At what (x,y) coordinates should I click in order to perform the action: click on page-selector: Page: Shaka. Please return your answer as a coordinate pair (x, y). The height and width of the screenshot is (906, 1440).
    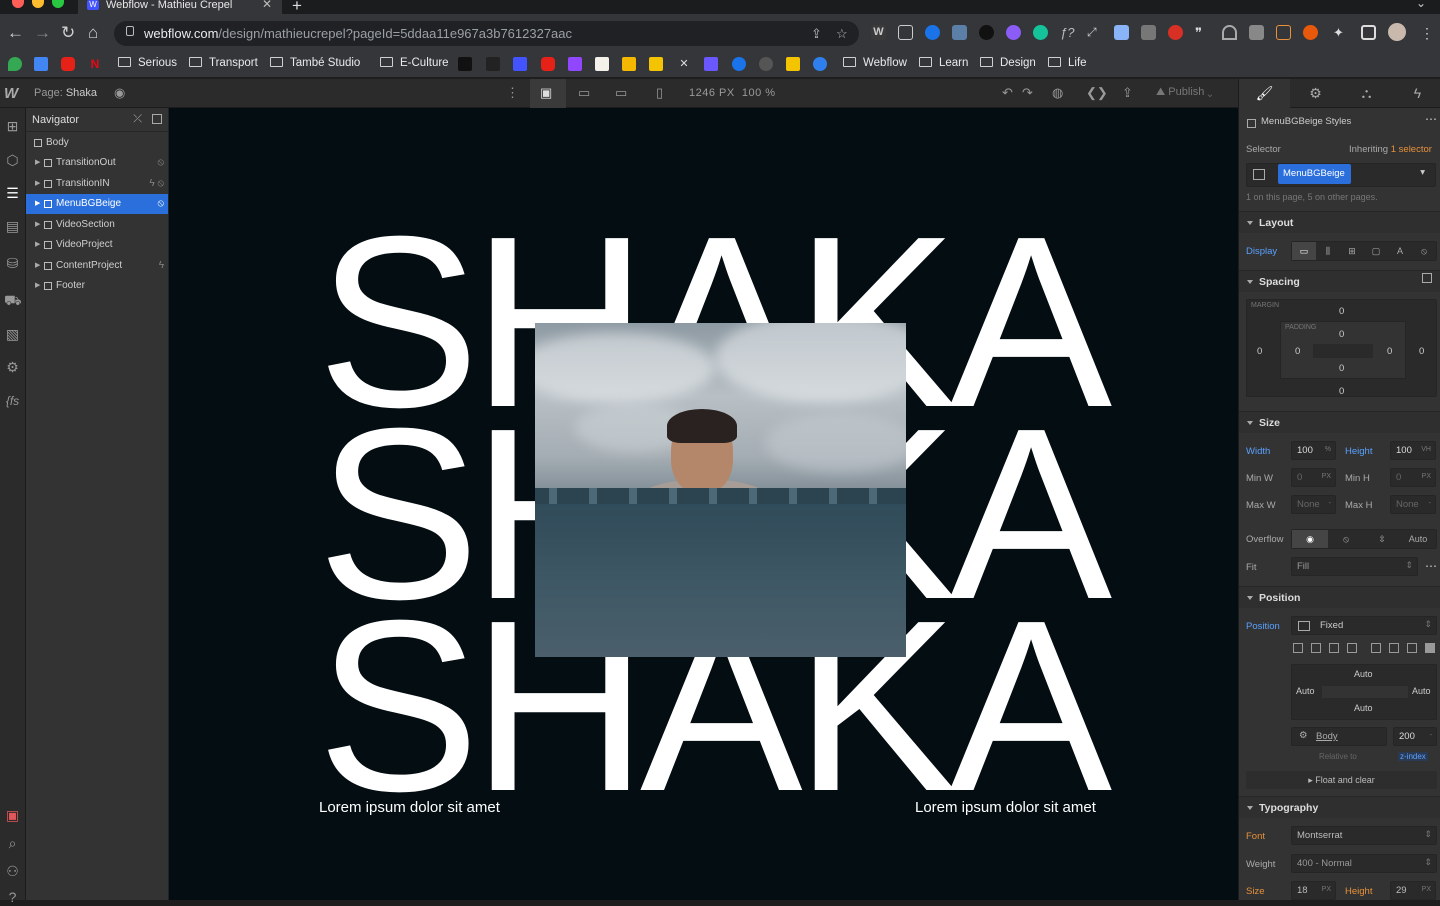
    Looking at the image, I should click on (65, 93).